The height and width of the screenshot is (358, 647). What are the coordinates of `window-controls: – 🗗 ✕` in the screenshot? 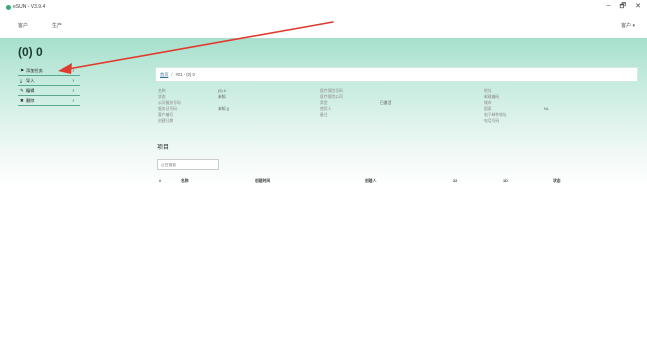 It's located at (624, 7).